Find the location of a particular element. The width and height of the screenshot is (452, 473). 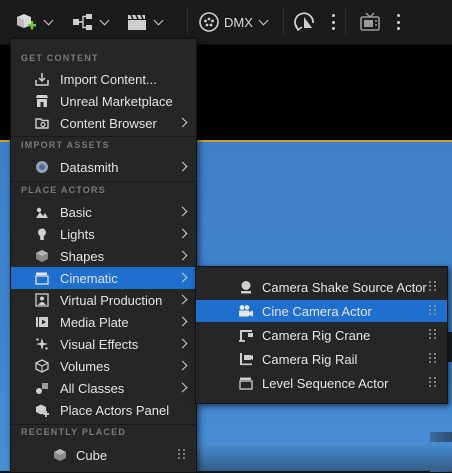

menu-item-unreal-marketplace: Unreal Marketplace is located at coordinates (103, 101).